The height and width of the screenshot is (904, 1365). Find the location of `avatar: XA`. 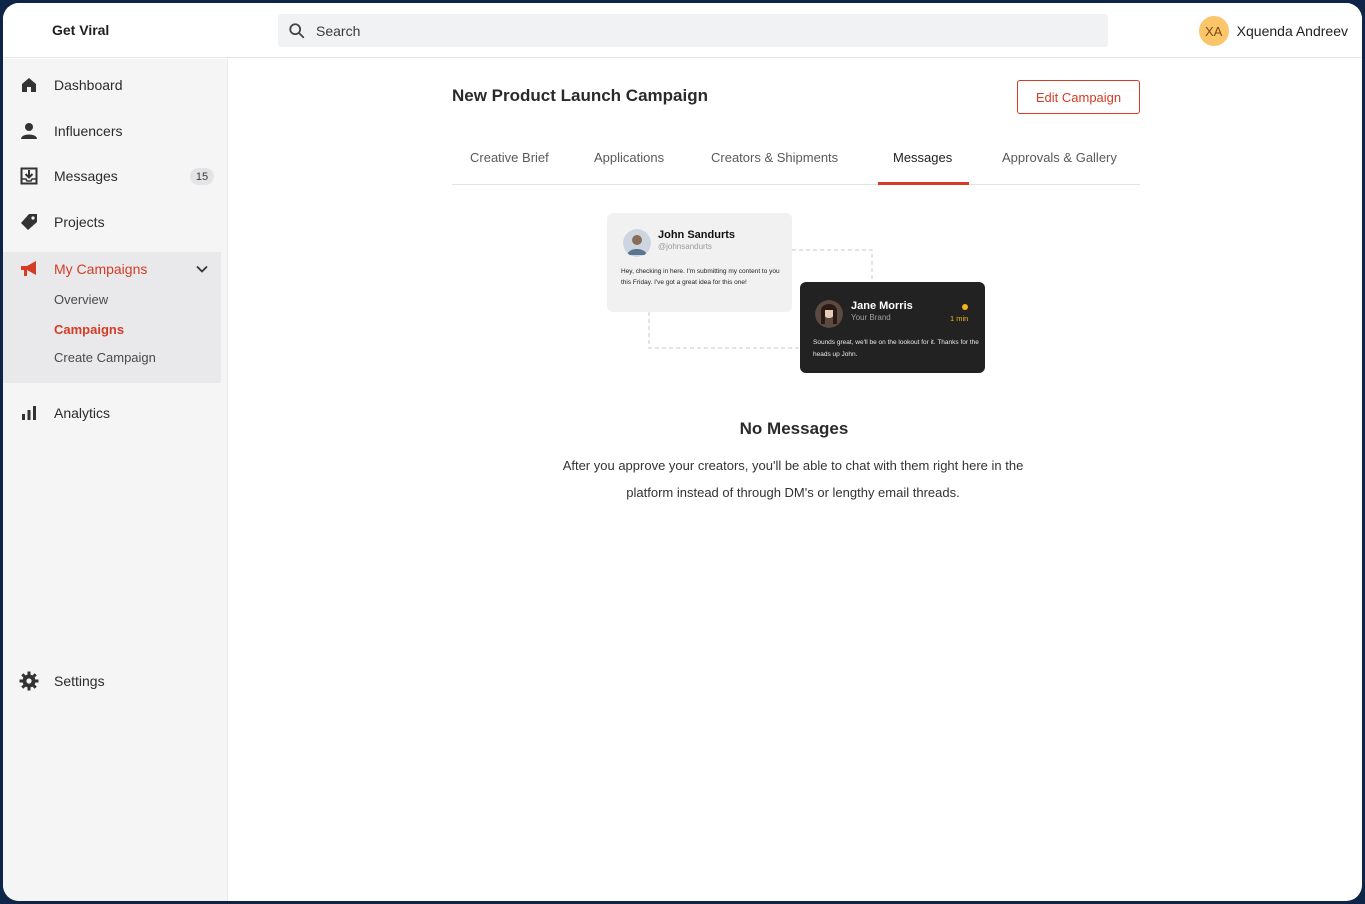

avatar: XA is located at coordinates (1213, 31).